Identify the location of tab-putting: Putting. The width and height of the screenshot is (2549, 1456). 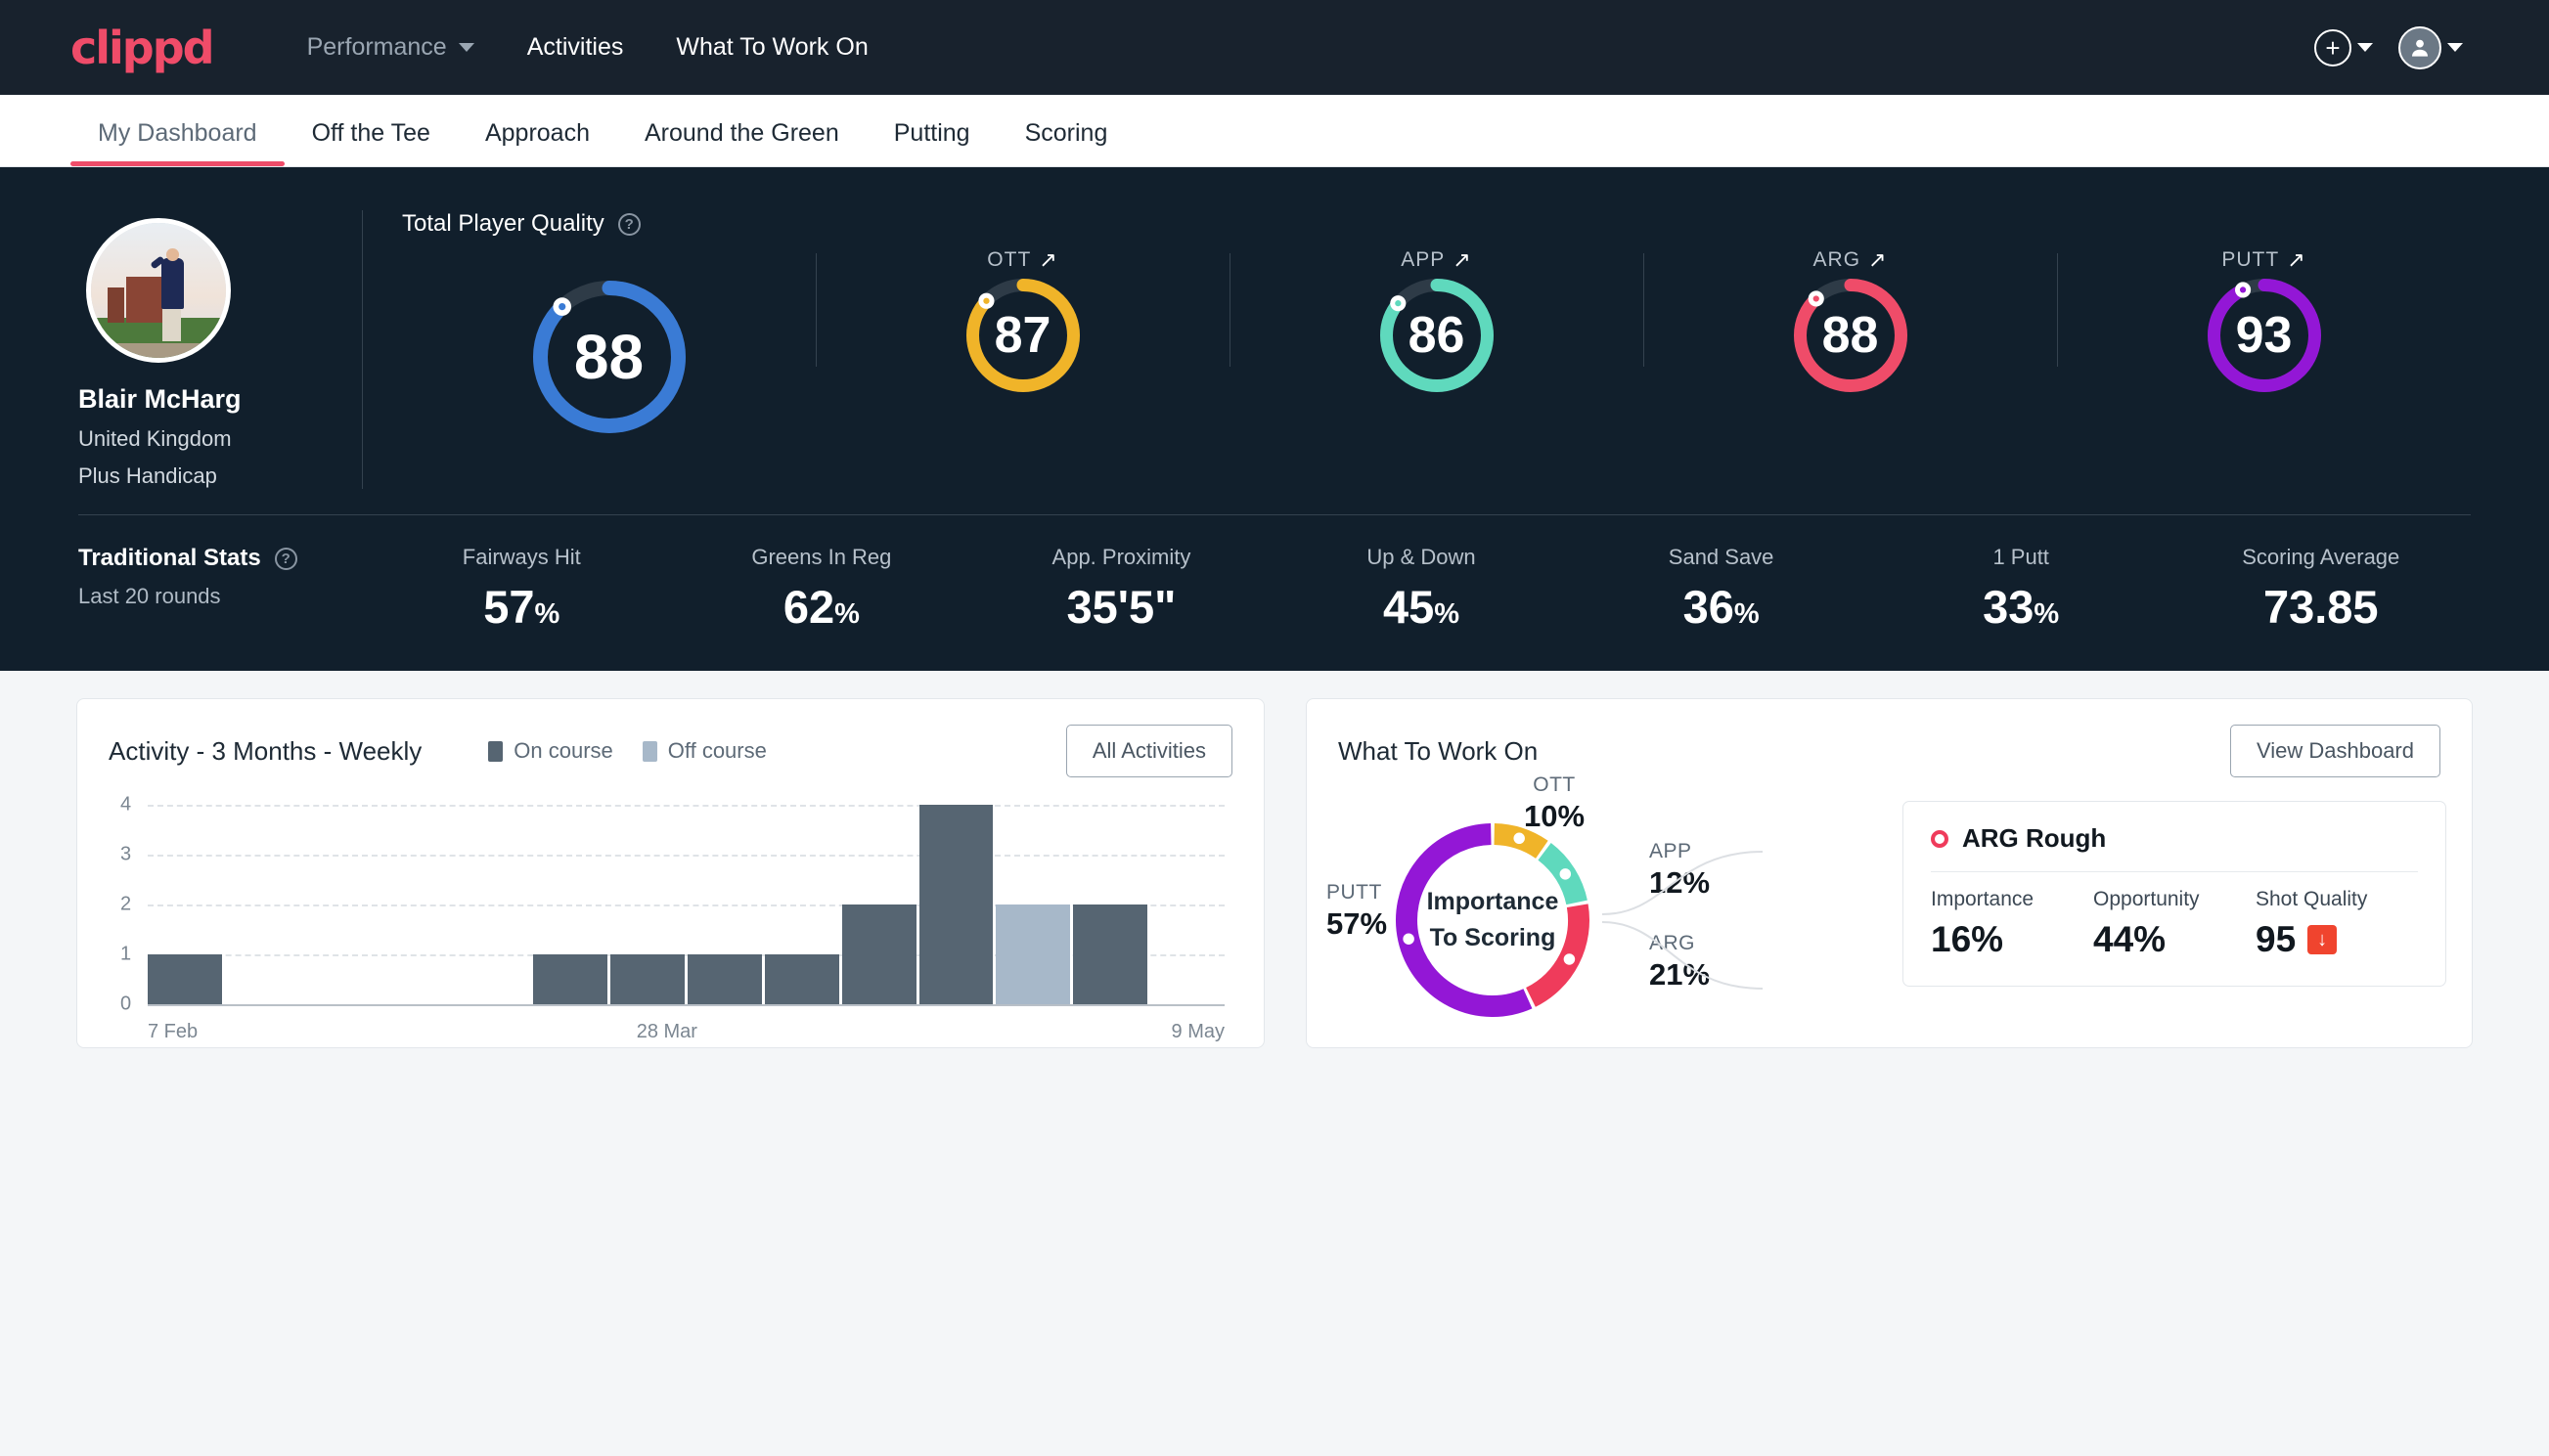
(932, 142).